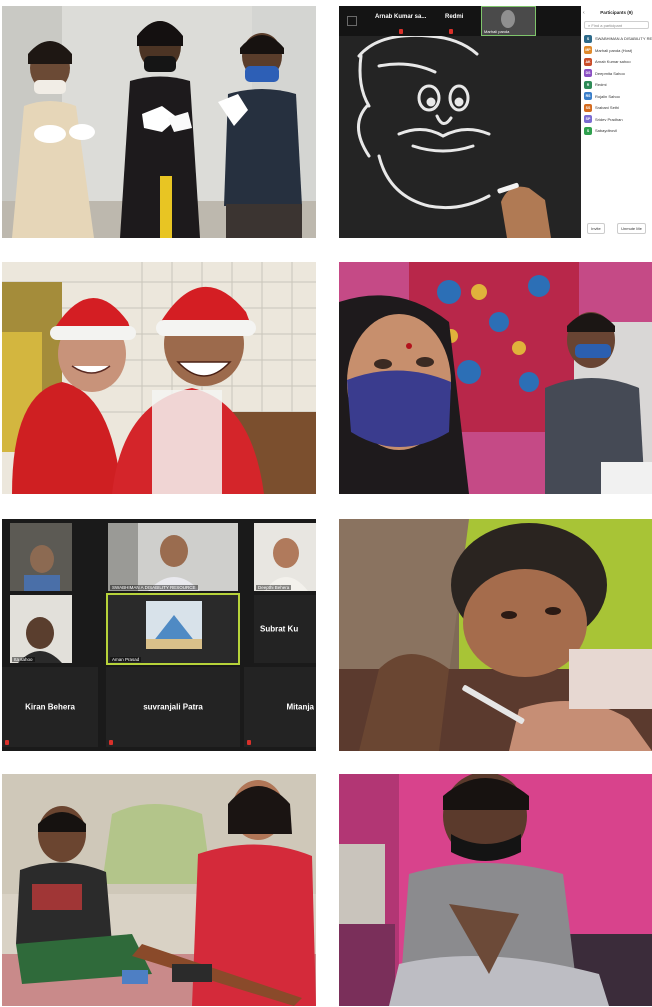 The image size is (652, 1007). I want to click on participant-avatar: R, so click(588, 84).